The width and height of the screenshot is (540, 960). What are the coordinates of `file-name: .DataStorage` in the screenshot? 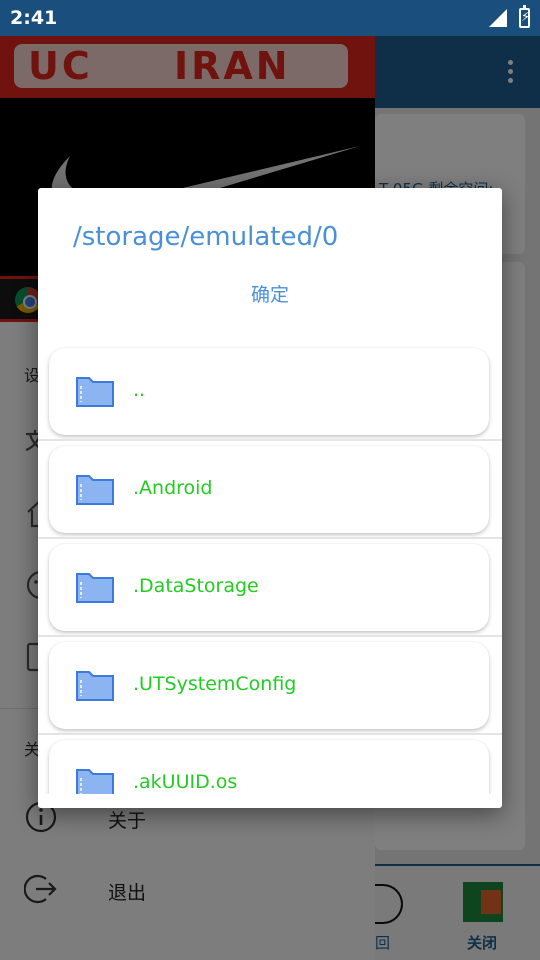 It's located at (196, 586).